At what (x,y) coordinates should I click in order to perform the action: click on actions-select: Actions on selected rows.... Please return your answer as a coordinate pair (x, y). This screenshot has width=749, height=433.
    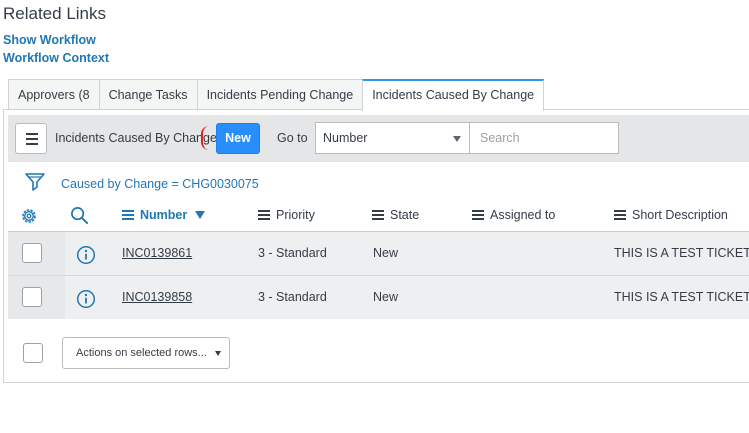
    Looking at the image, I should click on (146, 353).